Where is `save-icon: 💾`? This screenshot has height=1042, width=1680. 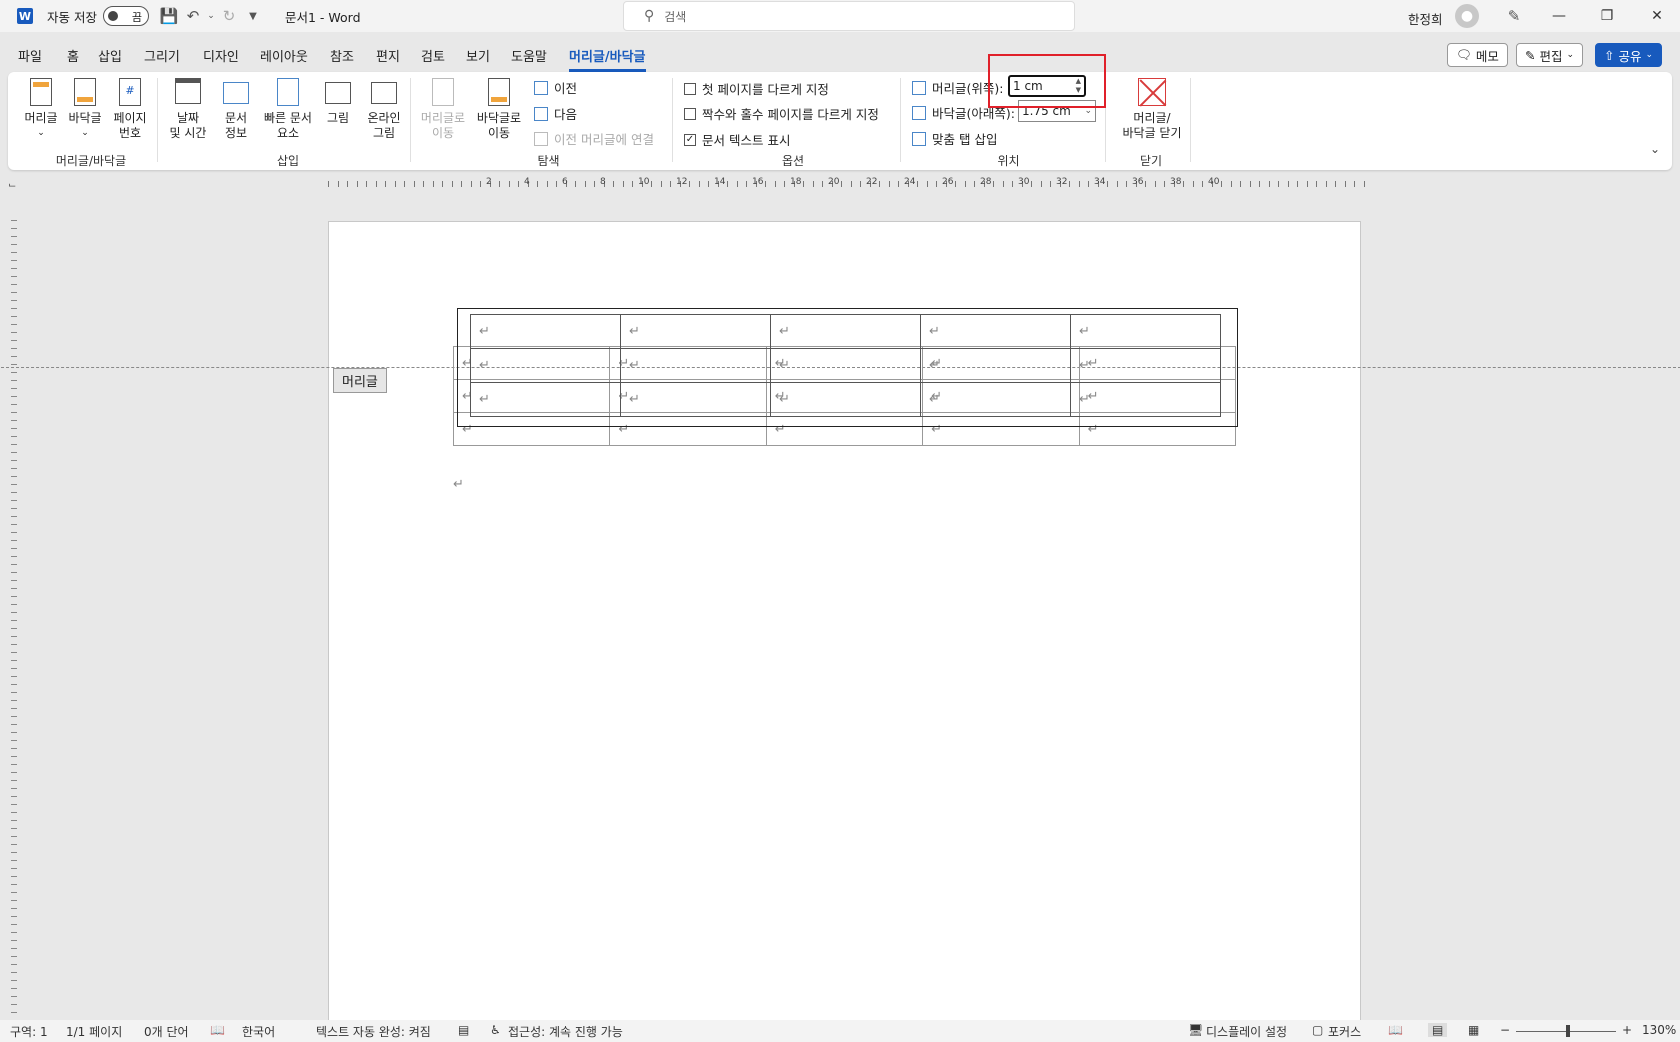 save-icon: 💾 is located at coordinates (169, 16).